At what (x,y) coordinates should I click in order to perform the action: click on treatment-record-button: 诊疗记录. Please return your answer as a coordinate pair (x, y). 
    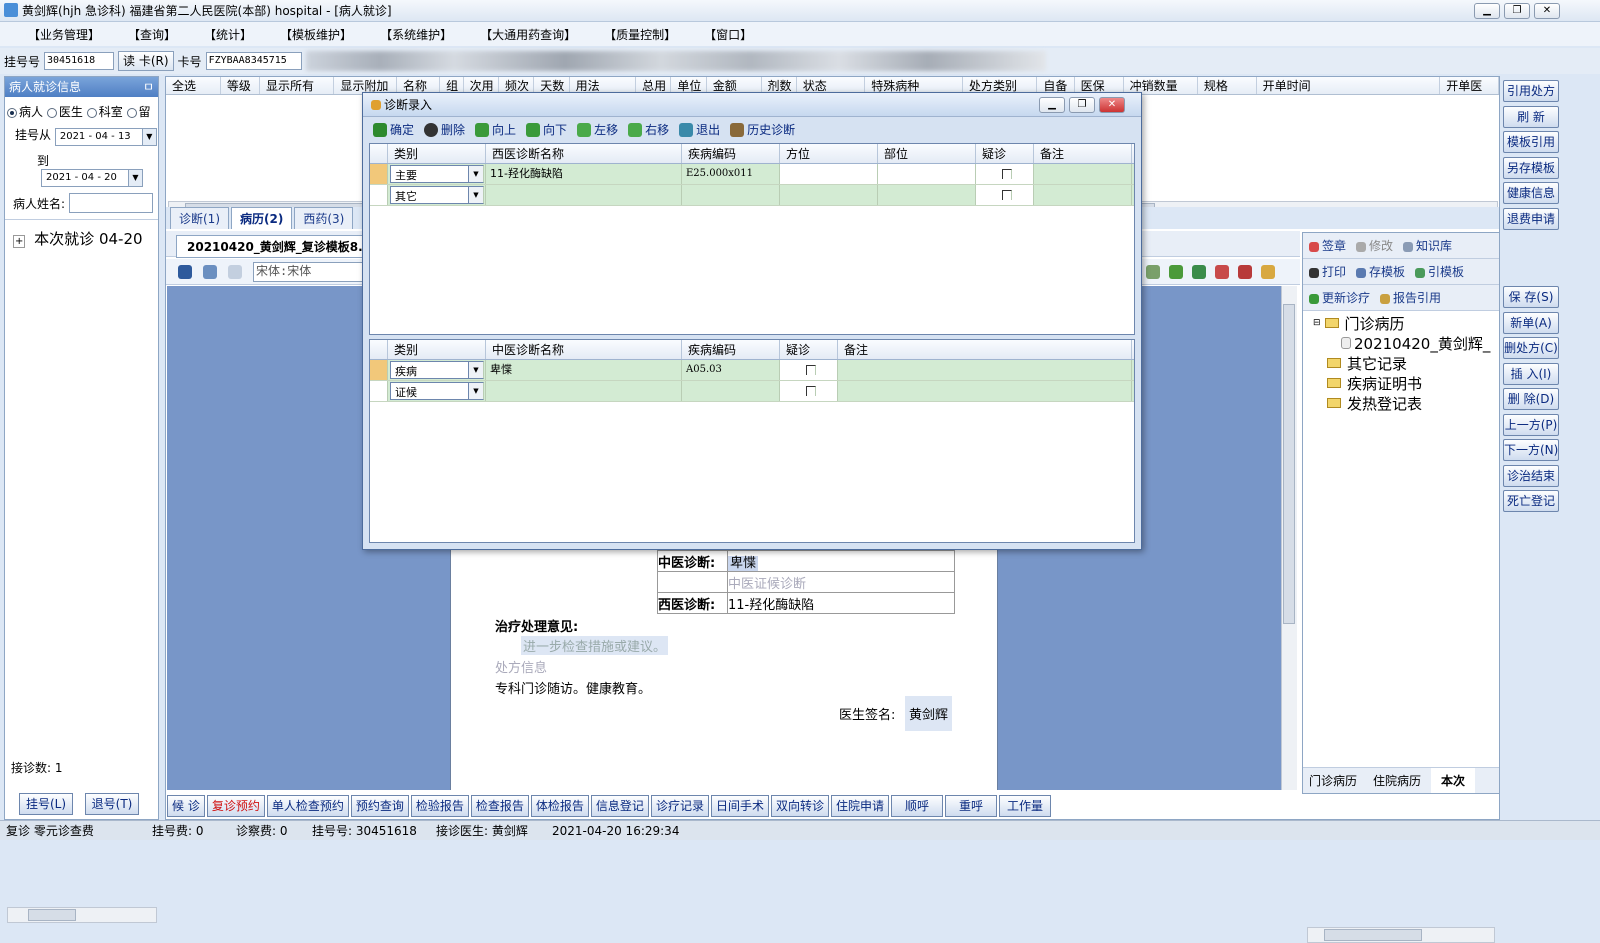
    Looking at the image, I should click on (679, 806).